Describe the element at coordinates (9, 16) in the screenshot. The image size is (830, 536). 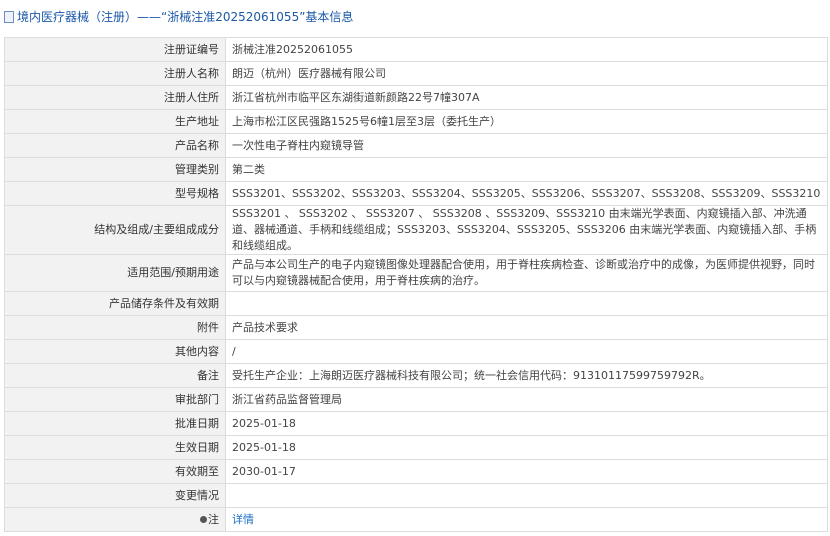
I see `document-icon` at that location.